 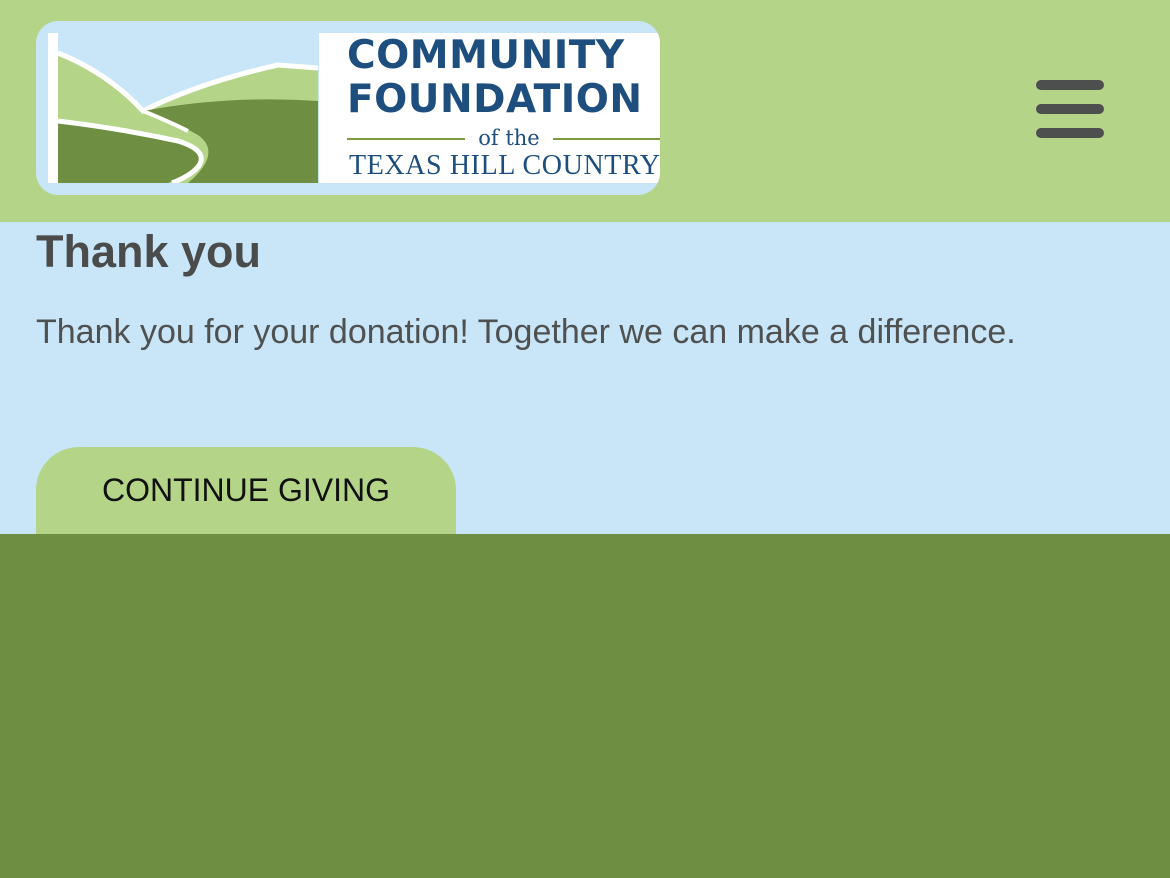 I want to click on logo-divider-rule-left, so click(x=406, y=139).